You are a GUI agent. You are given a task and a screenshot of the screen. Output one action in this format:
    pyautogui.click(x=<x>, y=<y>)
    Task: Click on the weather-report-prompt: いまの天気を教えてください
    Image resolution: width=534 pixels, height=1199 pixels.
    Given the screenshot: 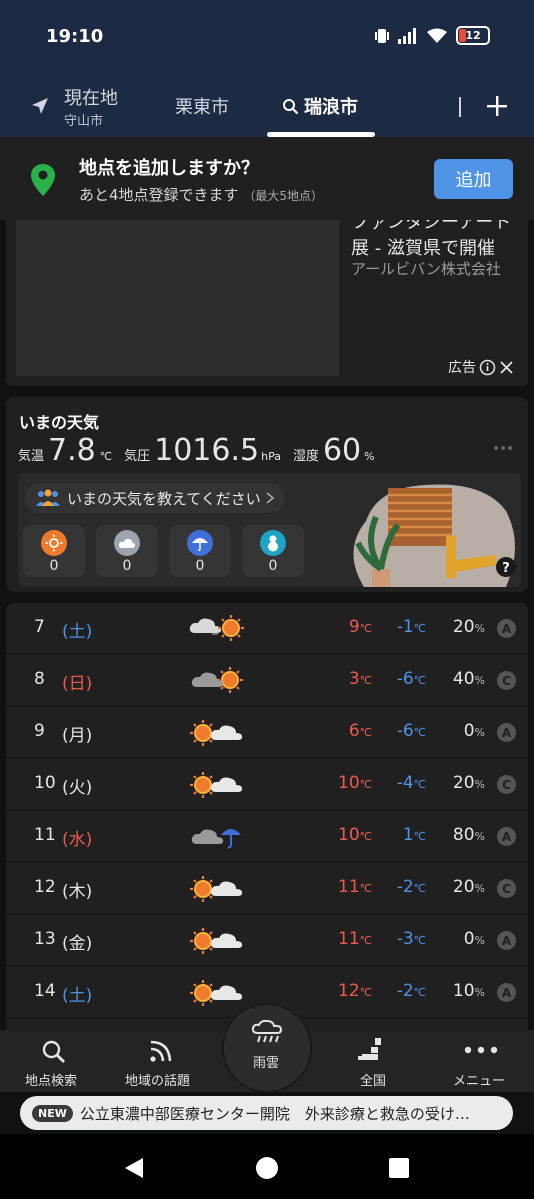 What is the action you would take?
    pyautogui.click(x=155, y=498)
    